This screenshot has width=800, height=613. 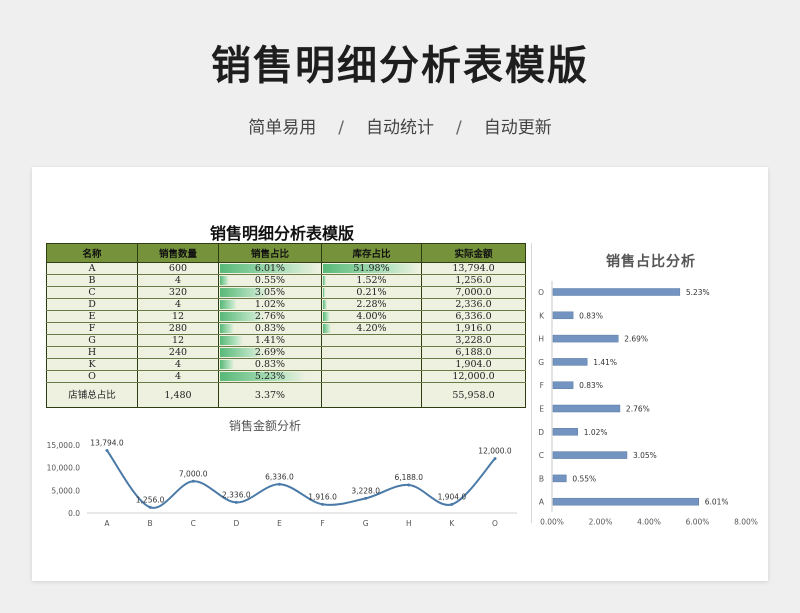 I want to click on cell-share-text: 3.05%, so click(x=270, y=292).